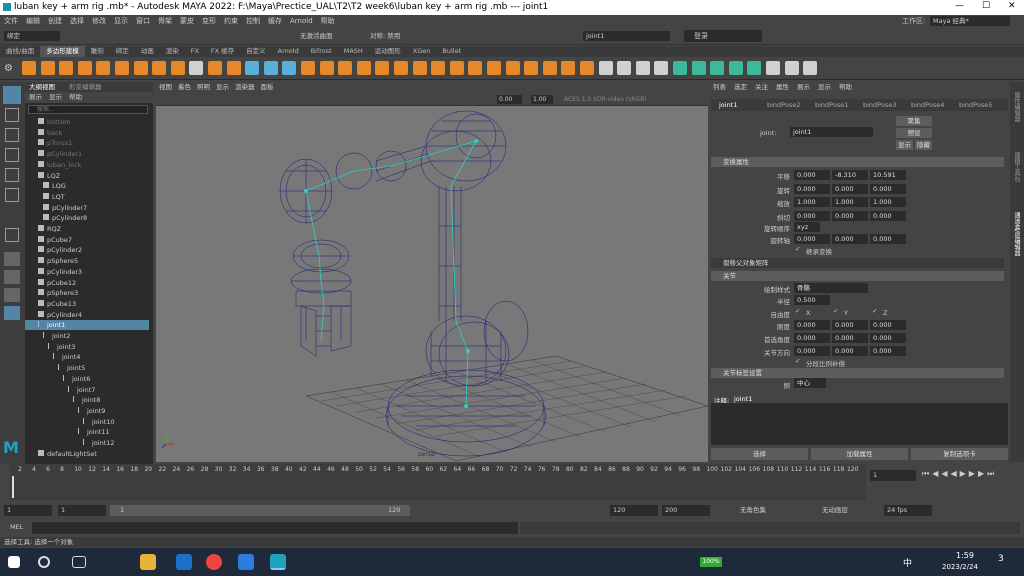 The image size is (1024, 576). I want to click on notes-textarea, so click(859, 424).